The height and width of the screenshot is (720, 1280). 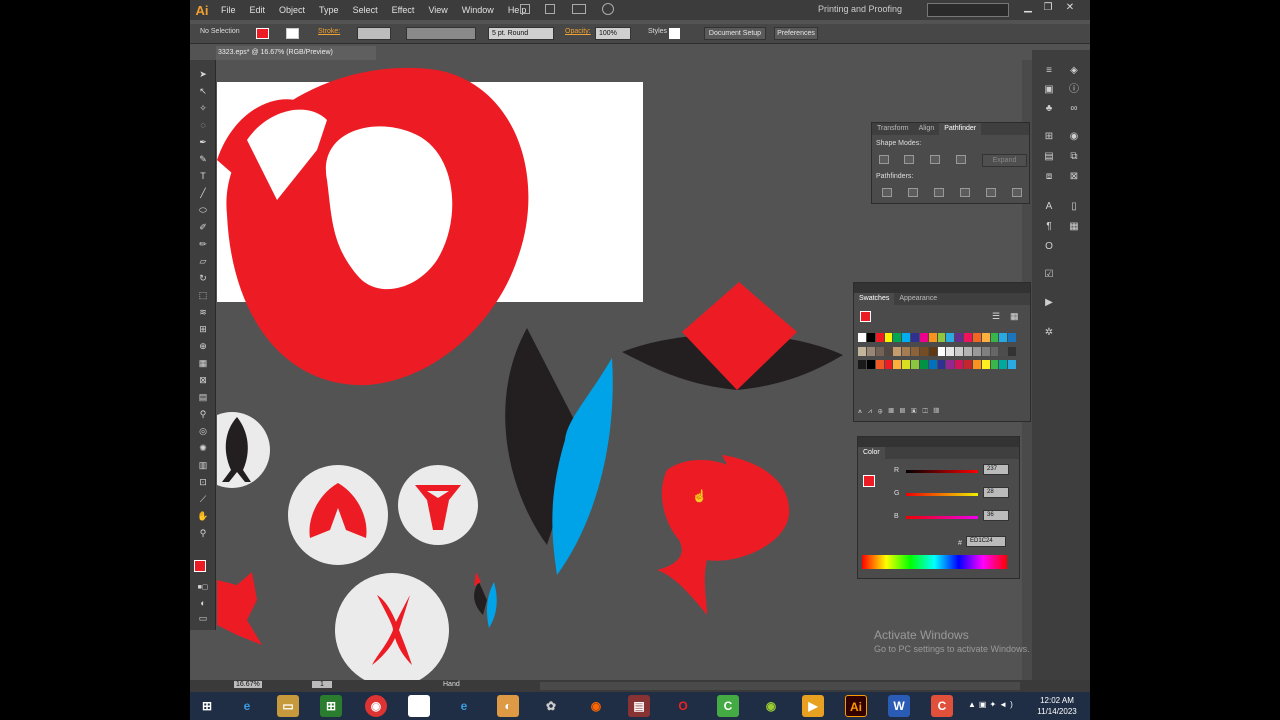 I want to click on ie-icon: e, so click(x=247, y=706).